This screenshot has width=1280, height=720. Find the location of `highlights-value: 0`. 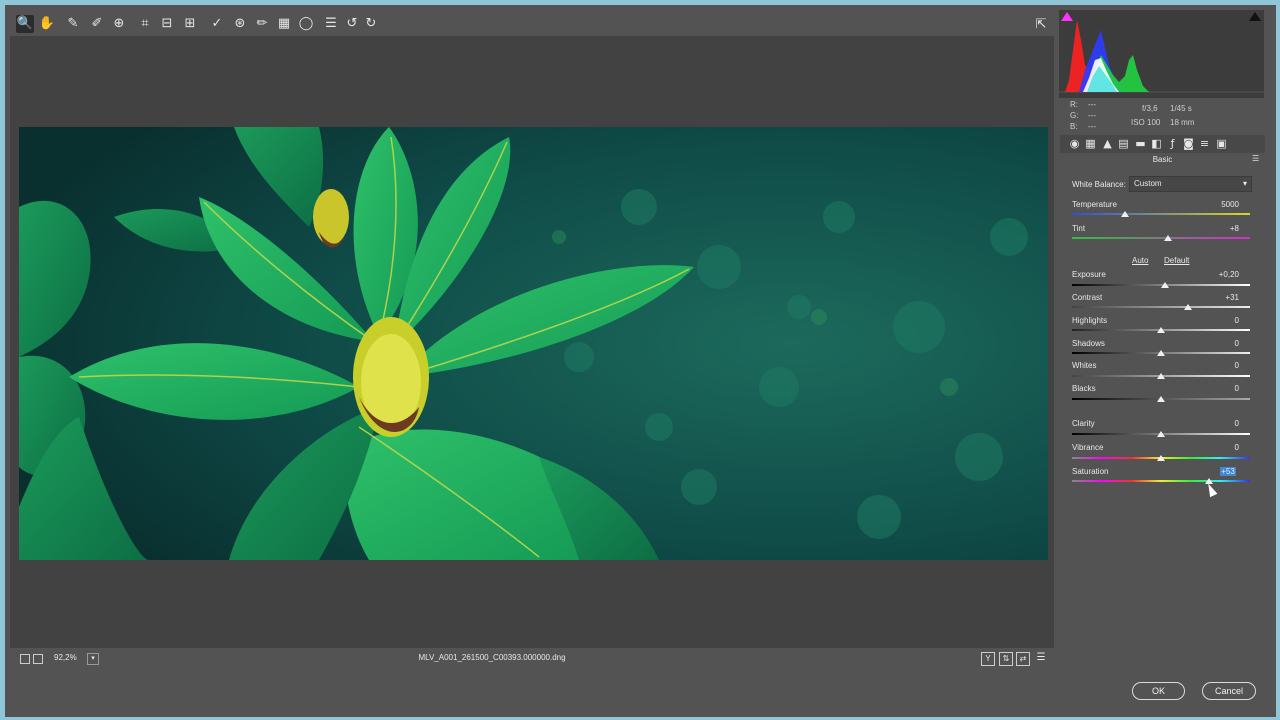

highlights-value: 0 is located at coordinates (1219, 320).